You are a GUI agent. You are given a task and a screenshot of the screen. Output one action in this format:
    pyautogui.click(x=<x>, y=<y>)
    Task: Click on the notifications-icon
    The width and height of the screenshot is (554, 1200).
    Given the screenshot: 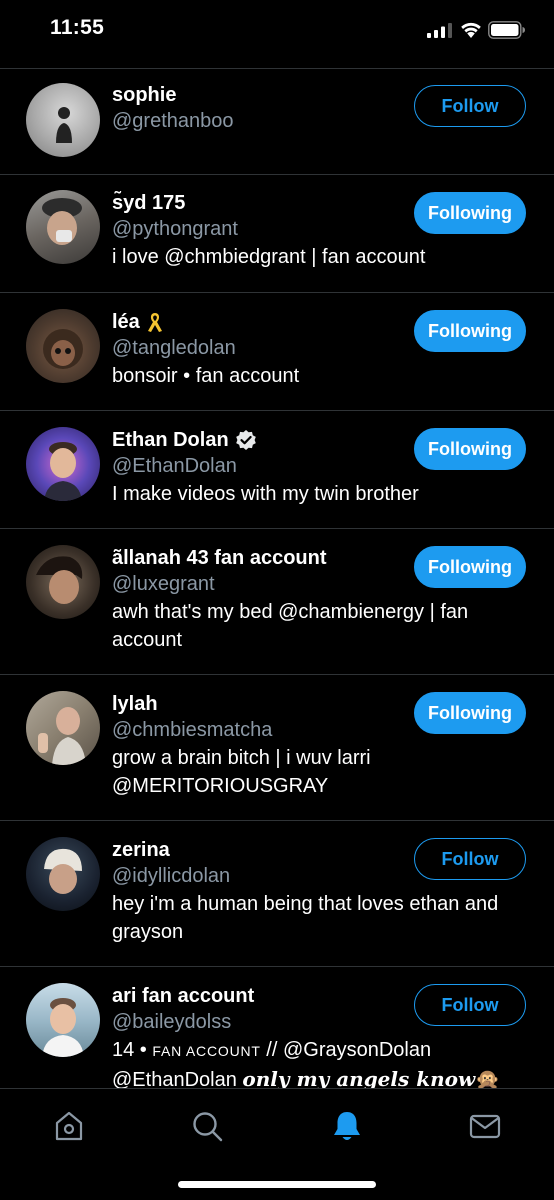 What is the action you would take?
    pyautogui.click(x=347, y=1126)
    